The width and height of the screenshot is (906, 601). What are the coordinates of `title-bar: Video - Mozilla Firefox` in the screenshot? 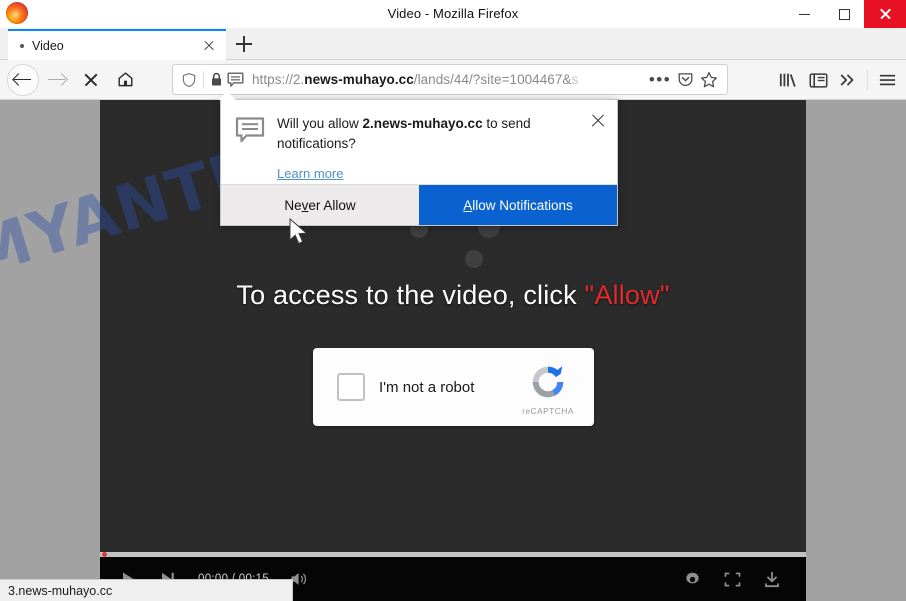 It's located at (453, 14).